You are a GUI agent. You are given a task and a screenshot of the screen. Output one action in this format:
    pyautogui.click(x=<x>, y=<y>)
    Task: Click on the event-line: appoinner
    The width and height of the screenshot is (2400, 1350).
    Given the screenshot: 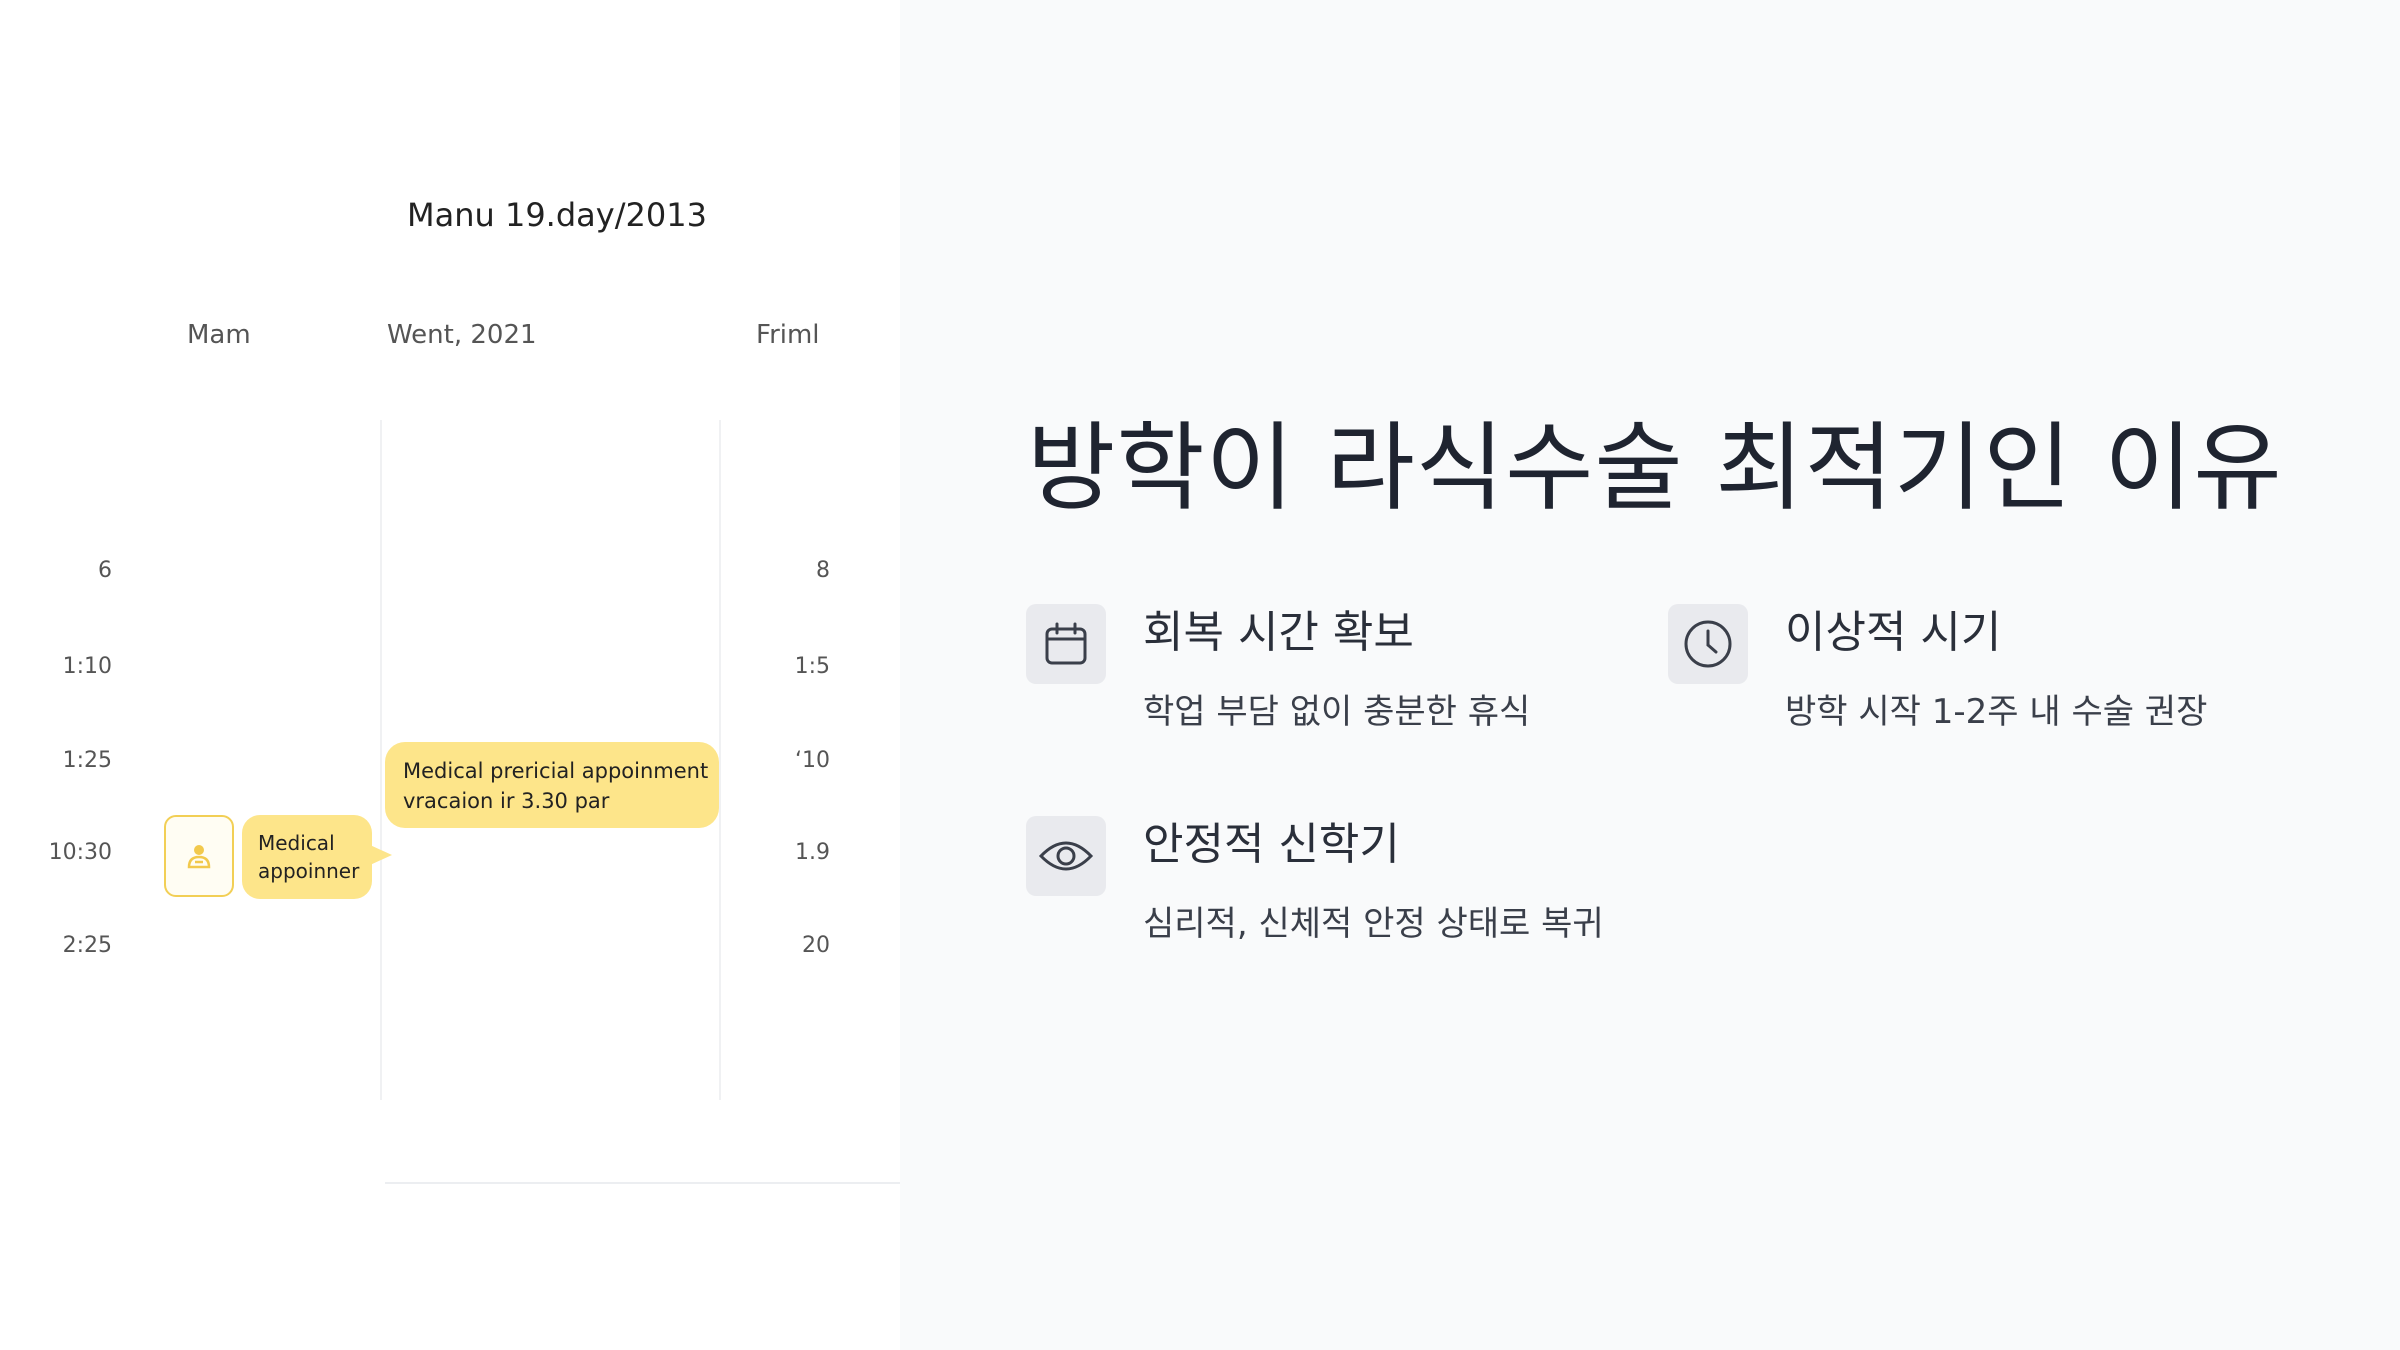 What is the action you would take?
    pyautogui.click(x=309, y=871)
    